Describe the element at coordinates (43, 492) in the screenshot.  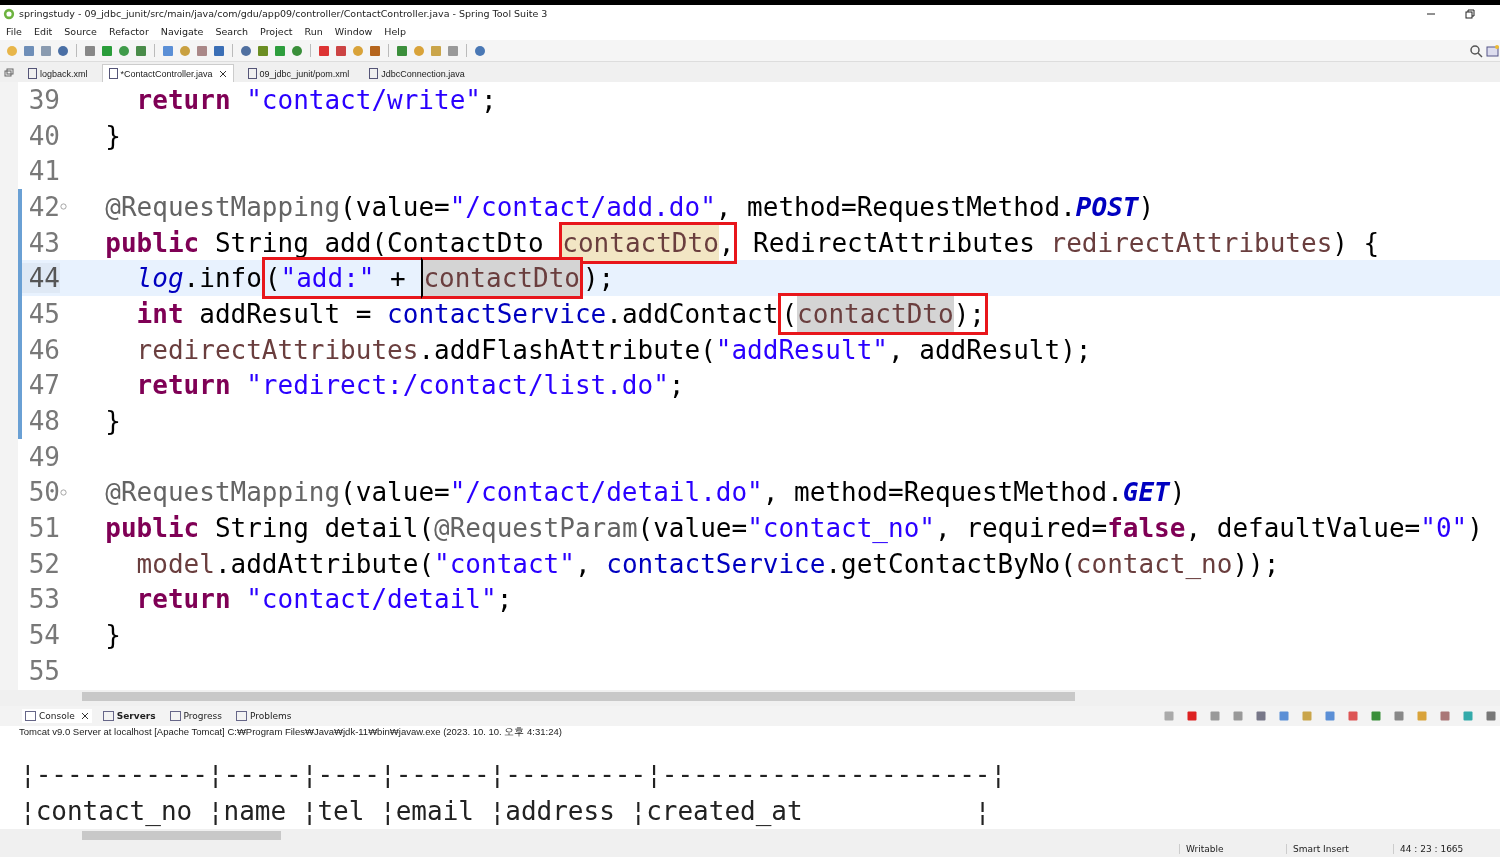
I see `line-number: 50` at that location.